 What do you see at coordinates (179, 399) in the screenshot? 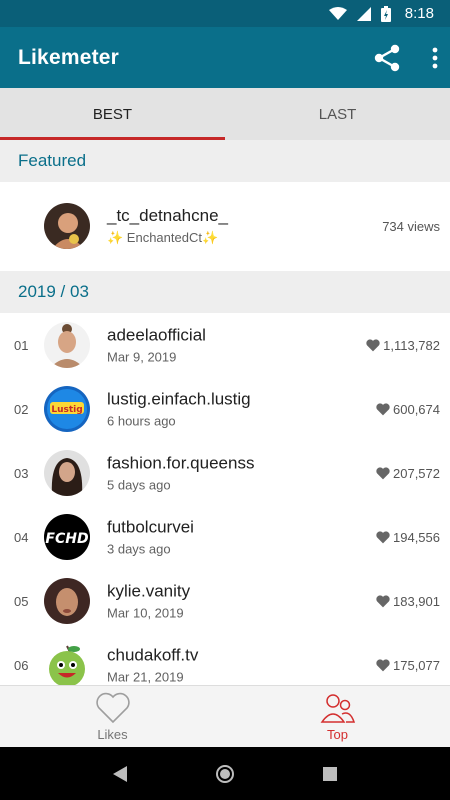
I see `username: lustig.einfach.lustig` at bounding box center [179, 399].